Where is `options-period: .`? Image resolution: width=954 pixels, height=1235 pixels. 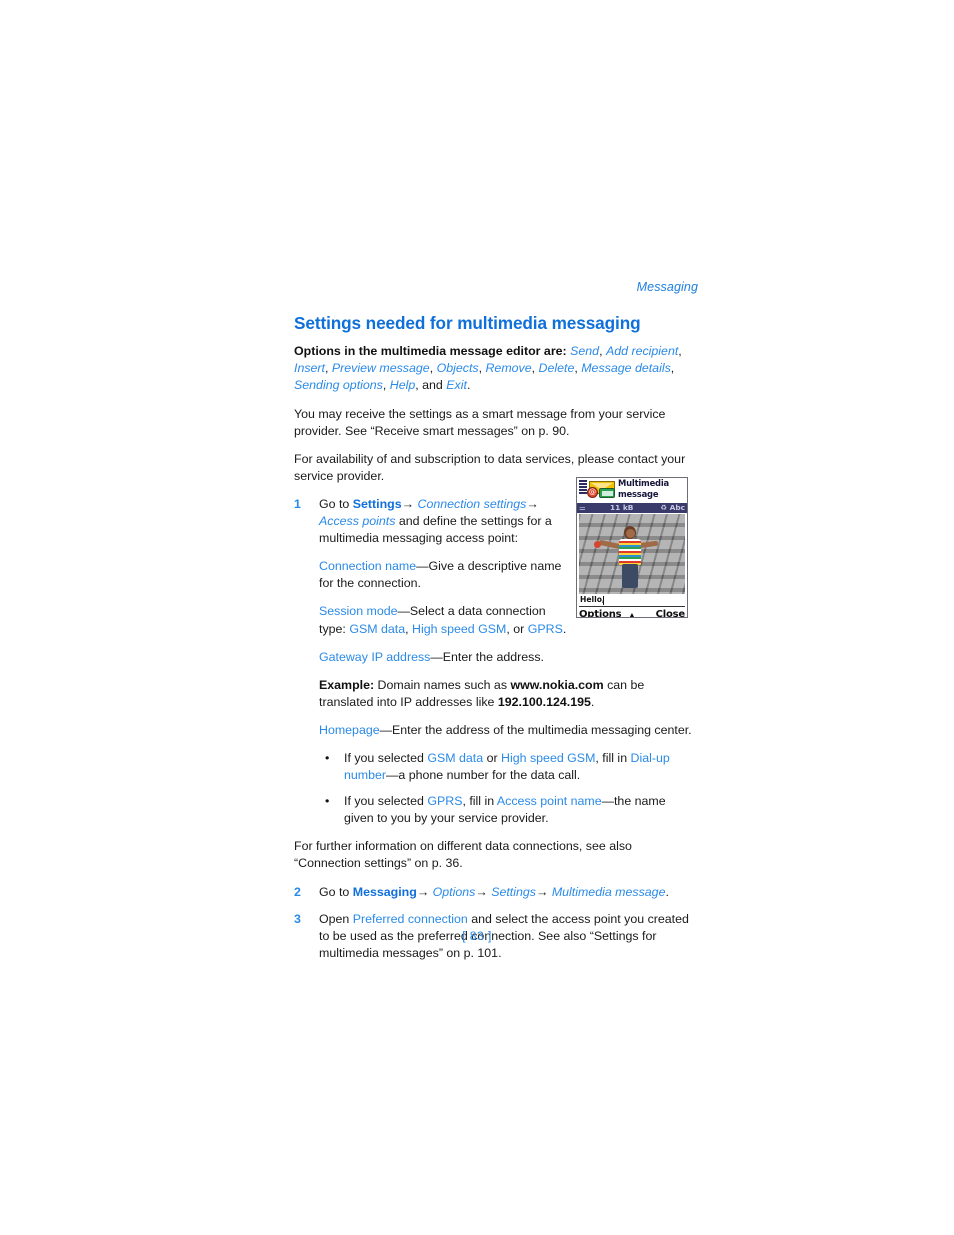
options-period: . is located at coordinates (468, 385).